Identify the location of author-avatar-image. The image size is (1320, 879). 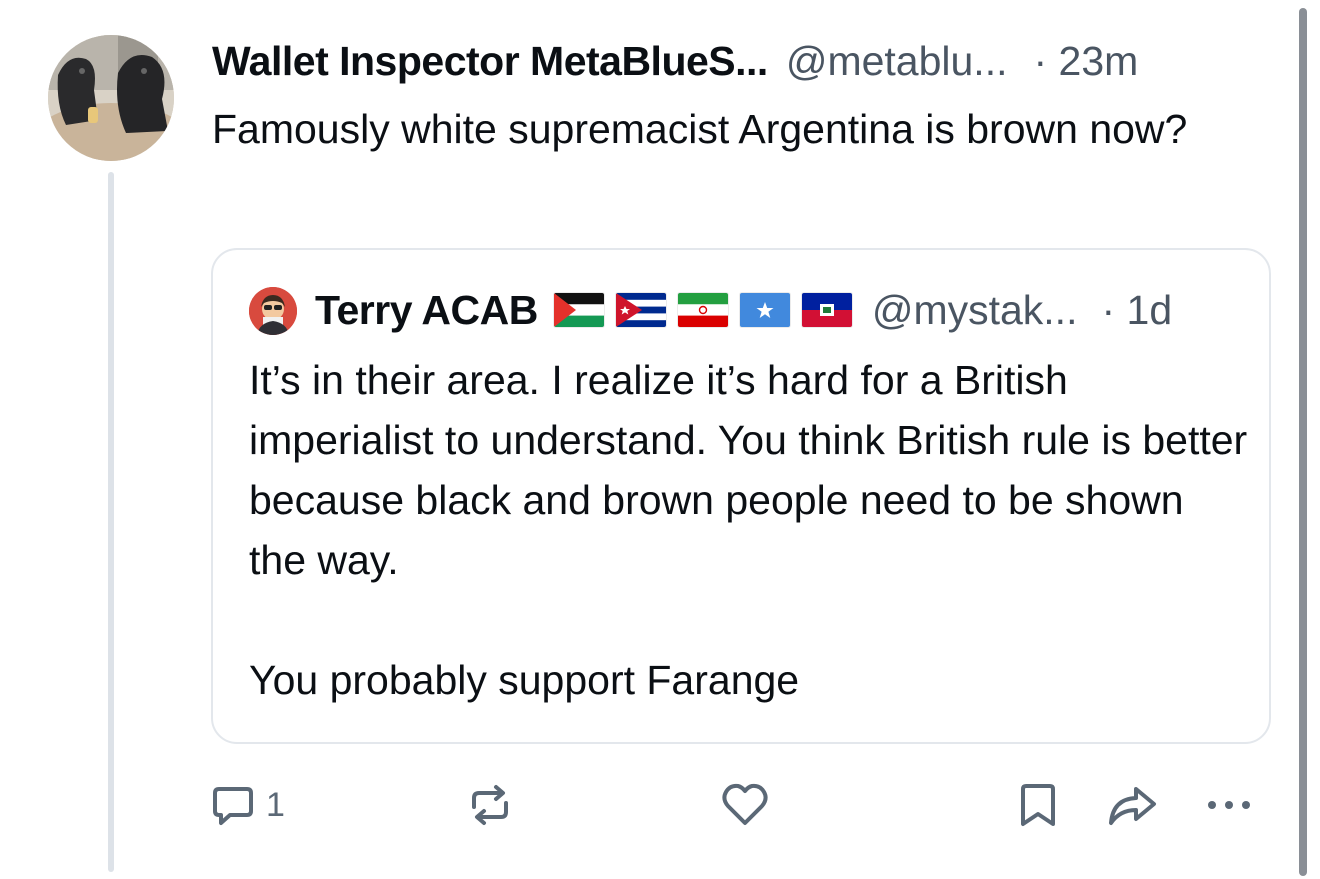
(111, 98).